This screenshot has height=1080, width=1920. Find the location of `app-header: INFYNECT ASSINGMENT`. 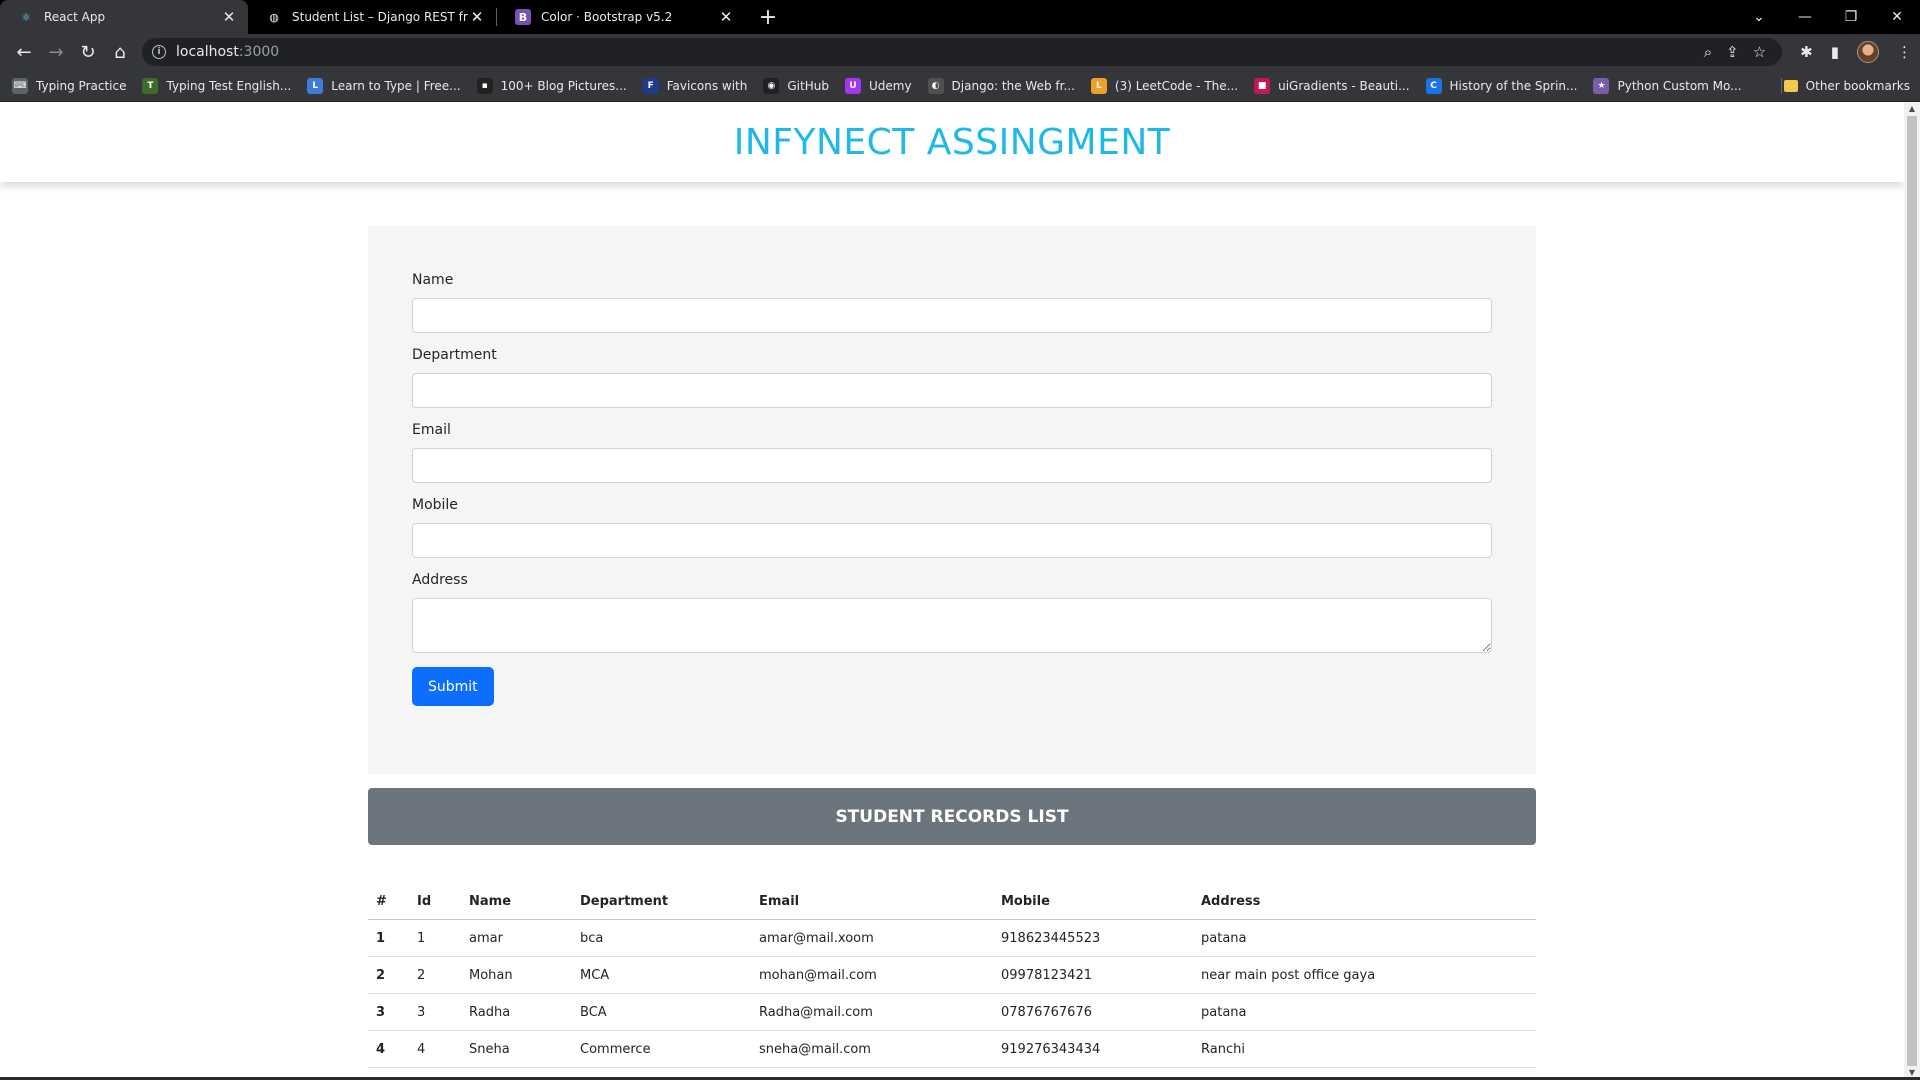

app-header: INFYNECT ASSINGMENT is located at coordinates (952, 142).